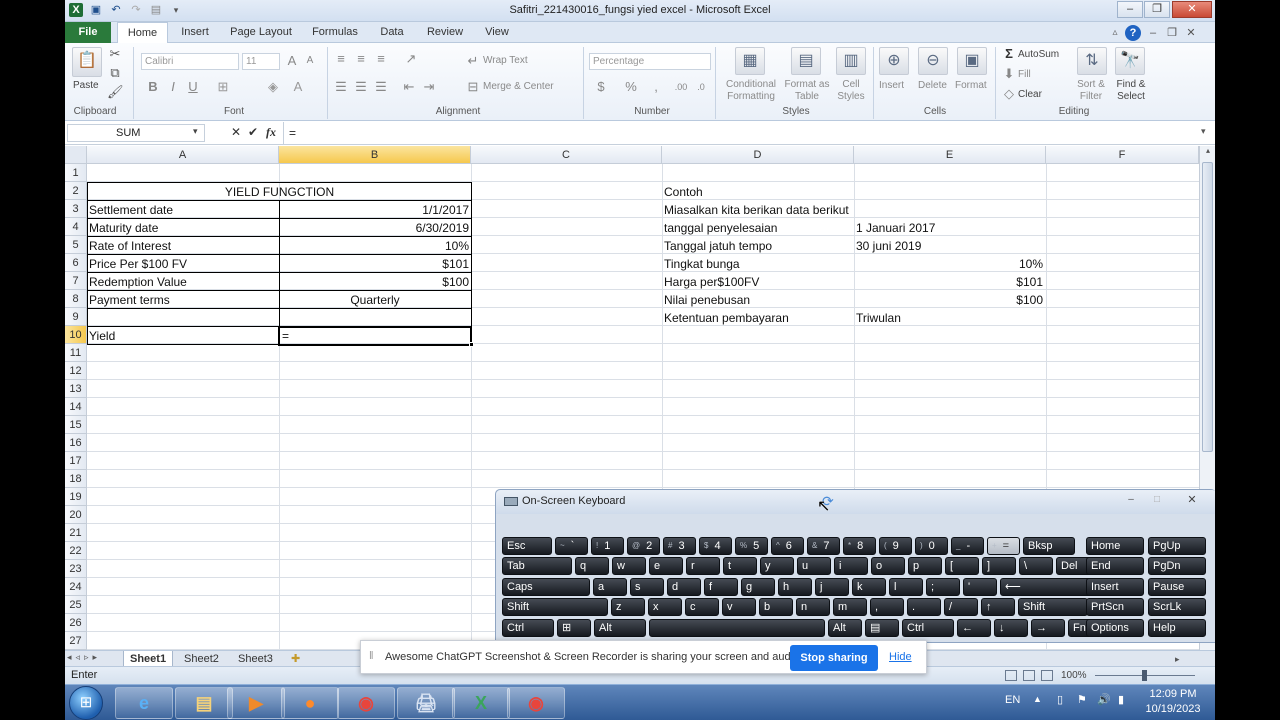  Describe the element at coordinates (851, 566) in the screenshot. I see `key-char: i` at that location.